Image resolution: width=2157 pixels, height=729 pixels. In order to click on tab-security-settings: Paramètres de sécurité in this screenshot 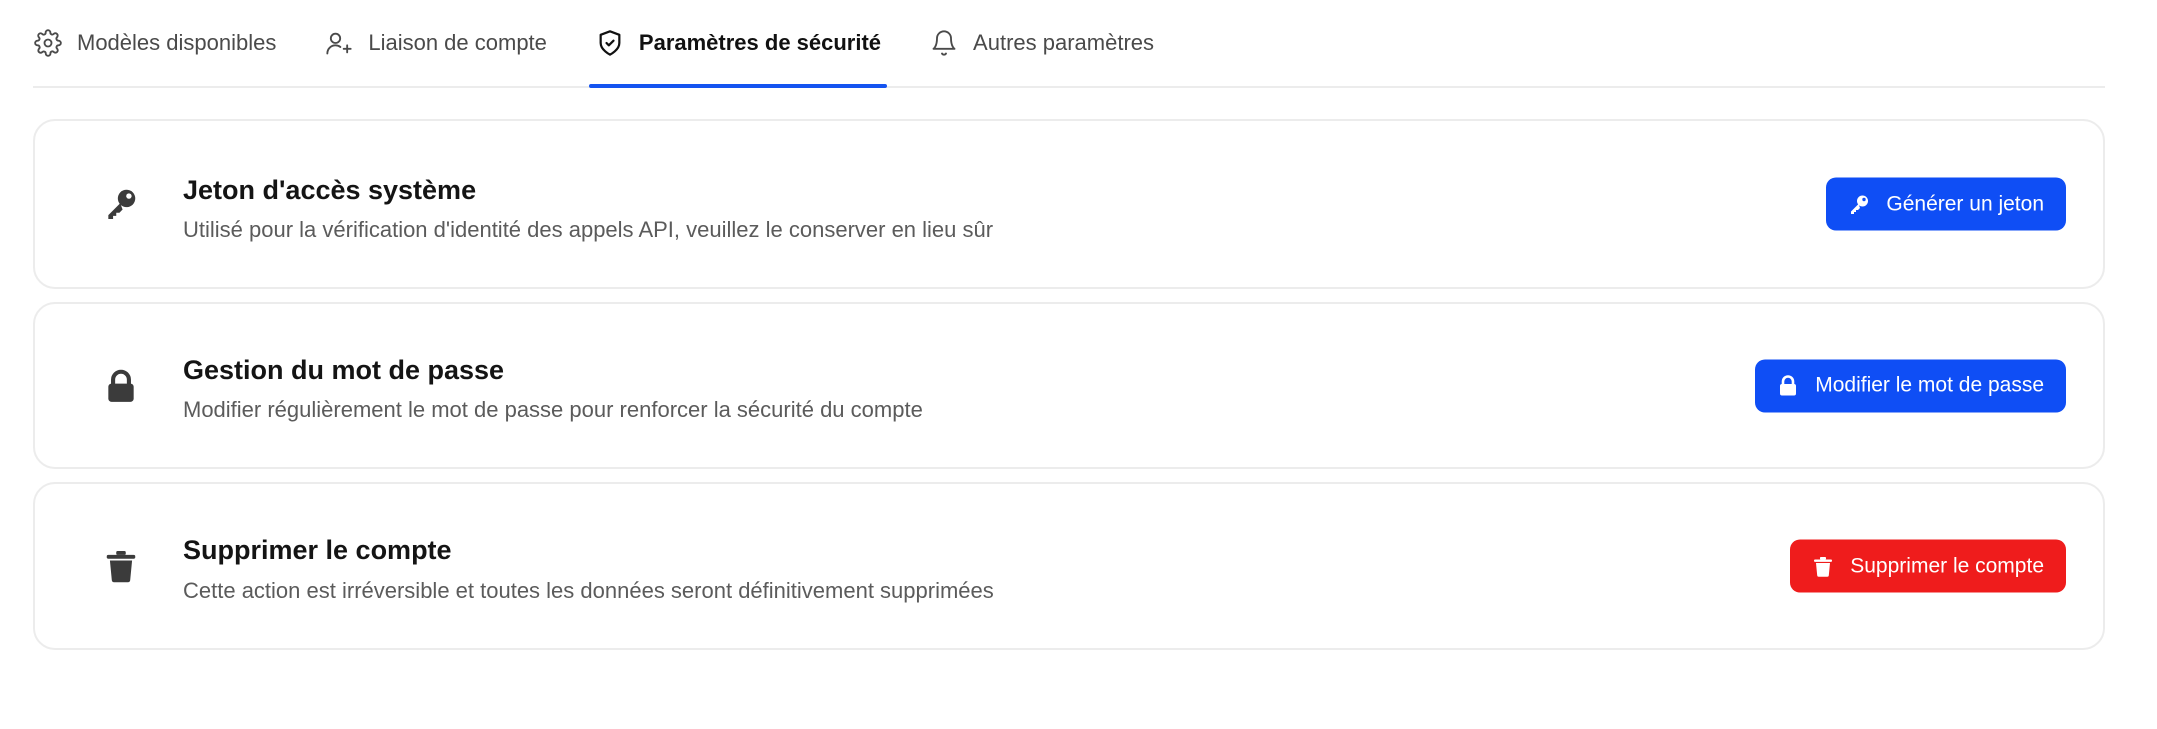, I will do `click(738, 44)`.